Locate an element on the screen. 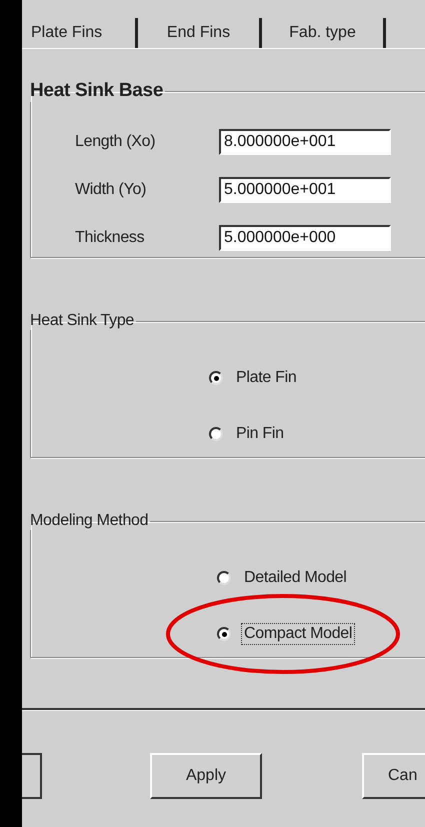 Image resolution: width=425 pixels, height=827 pixels. field-label: Thickness is located at coordinates (110, 238).